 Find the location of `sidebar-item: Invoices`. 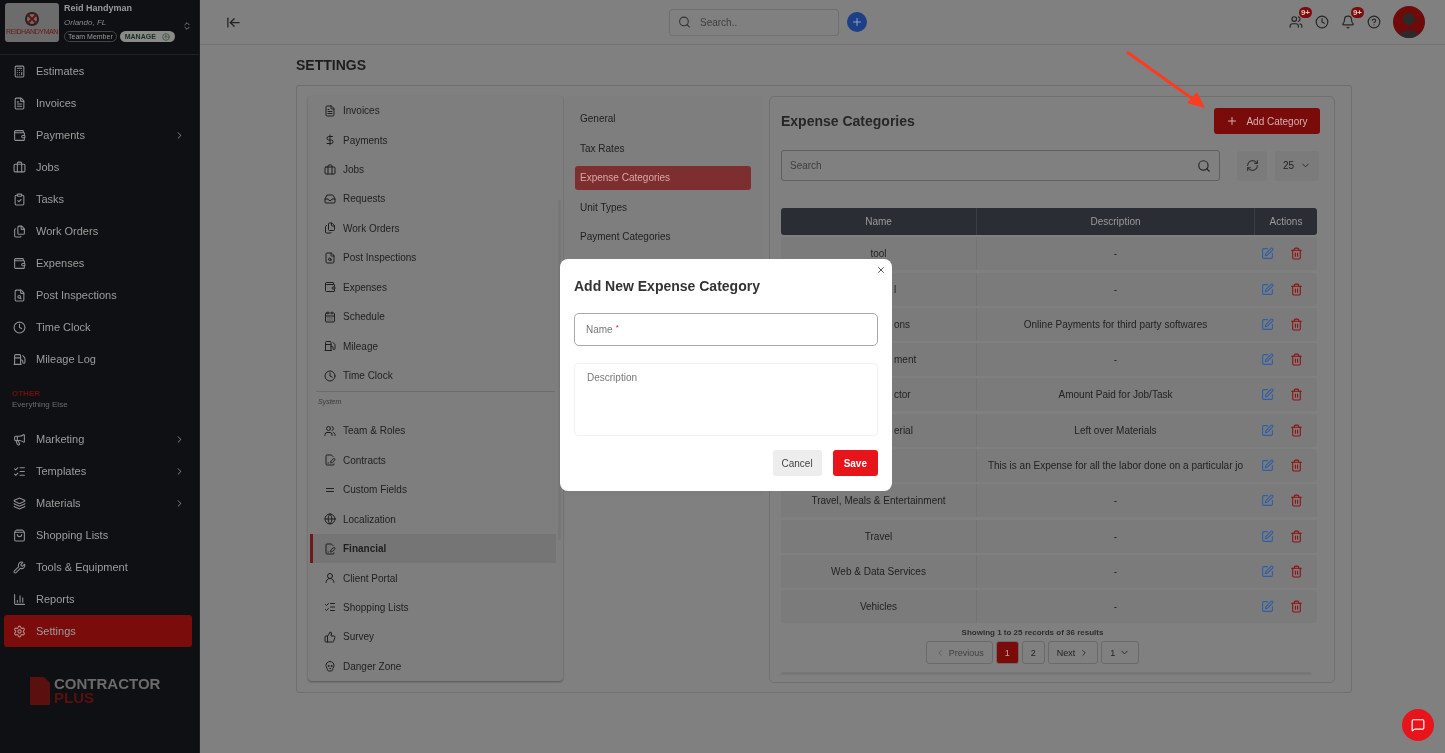

sidebar-item: Invoices is located at coordinates (99, 103).